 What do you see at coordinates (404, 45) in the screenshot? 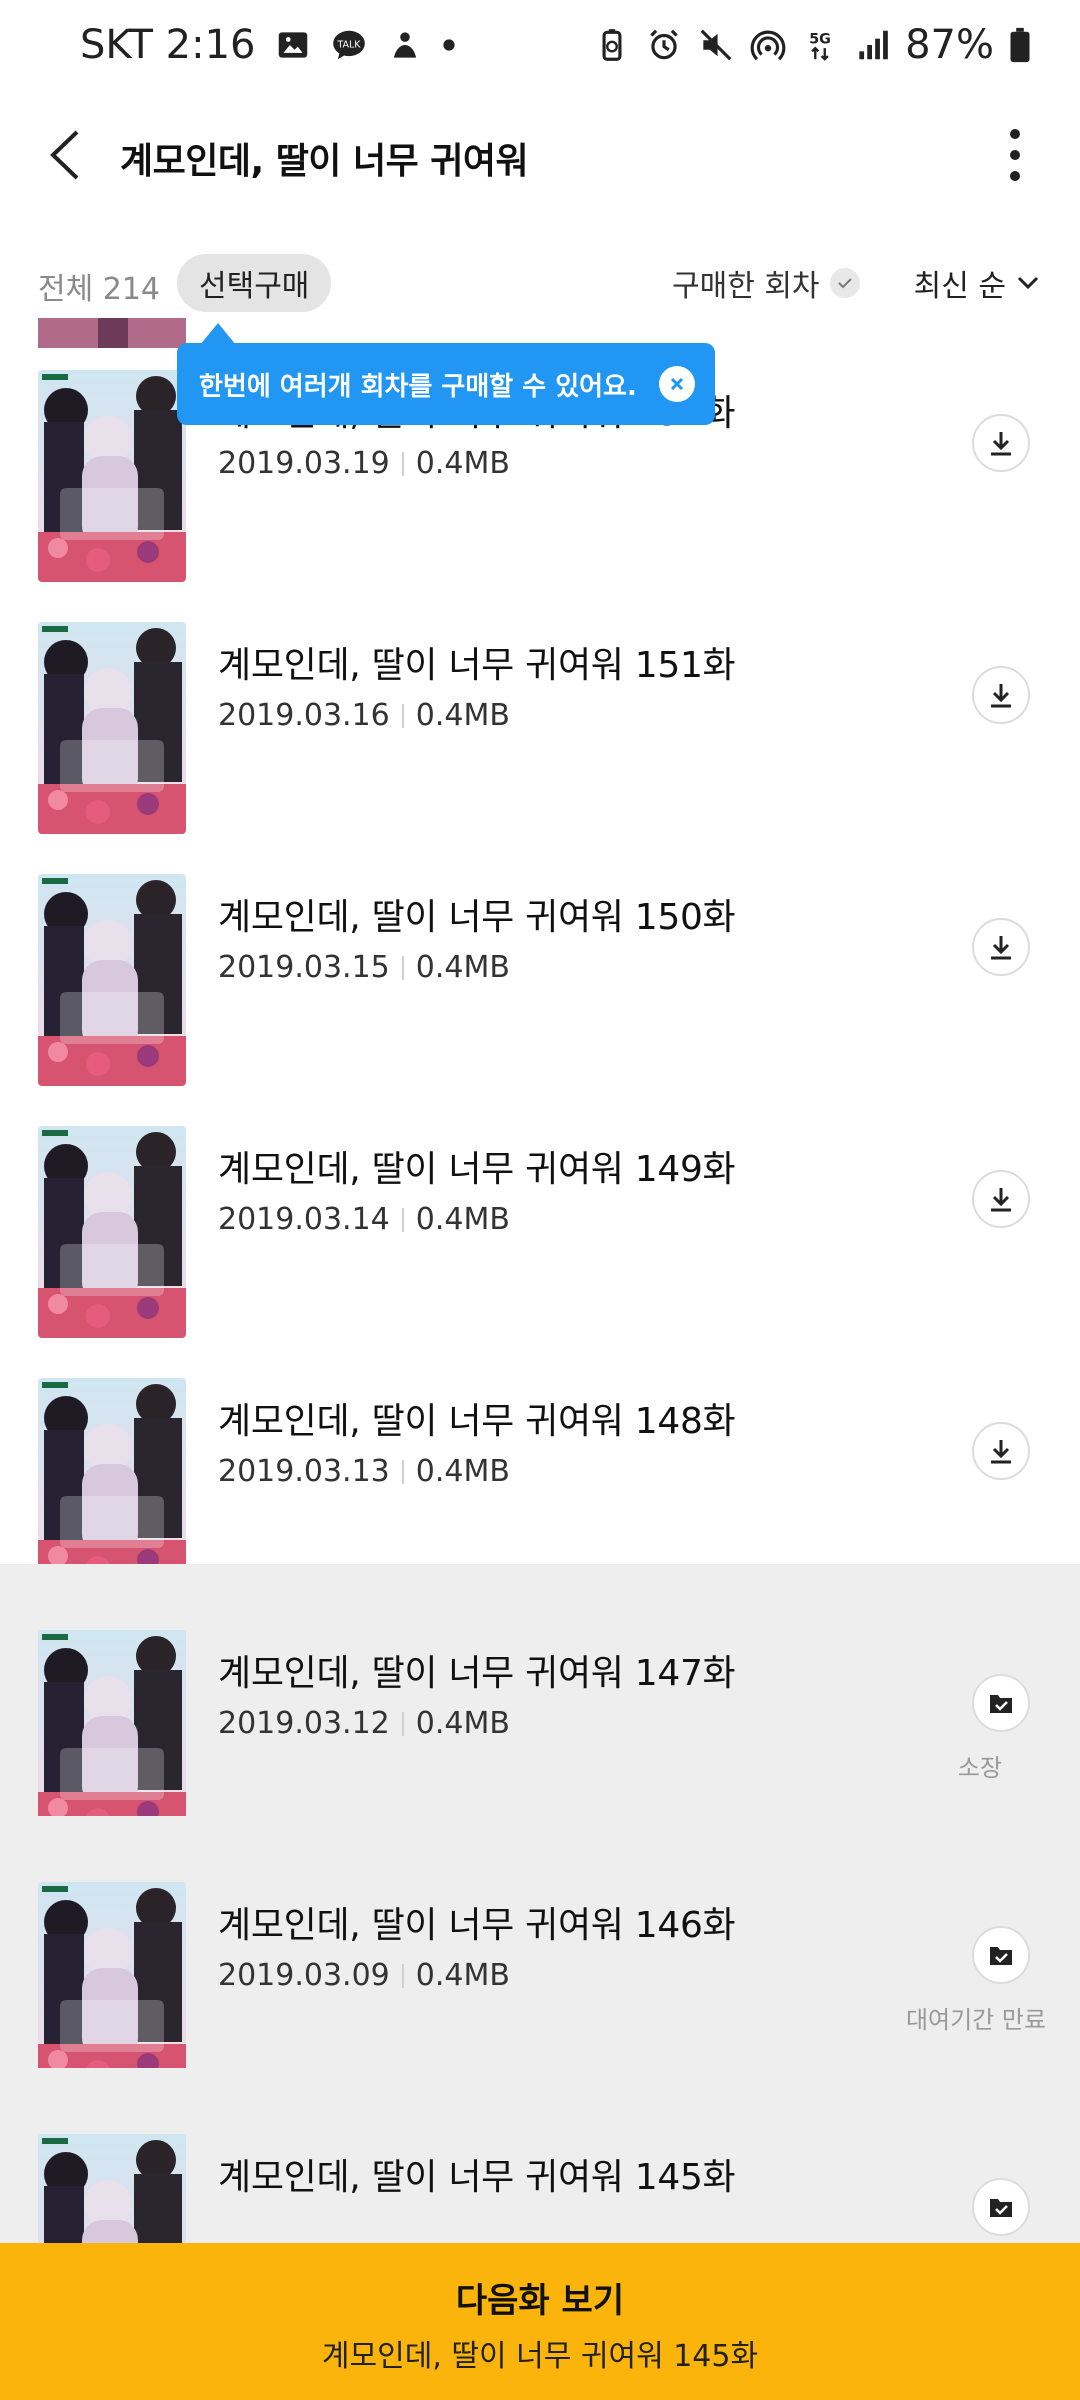
I see `app-icon` at bounding box center [404, 45].